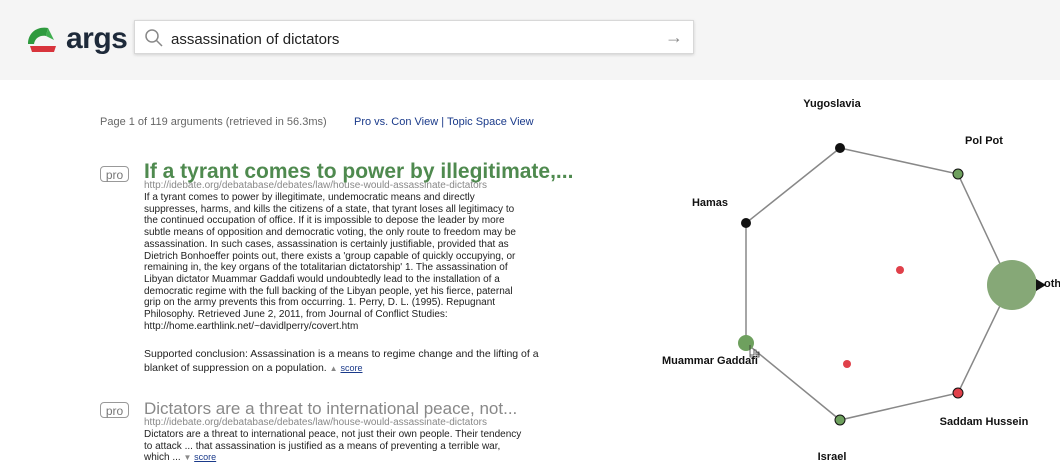 The image size is (1060, 464). What do you see at coordinates (1012, 285) in the screenshot?
I see `topic-node-big` at bounding box center [1012, 285].